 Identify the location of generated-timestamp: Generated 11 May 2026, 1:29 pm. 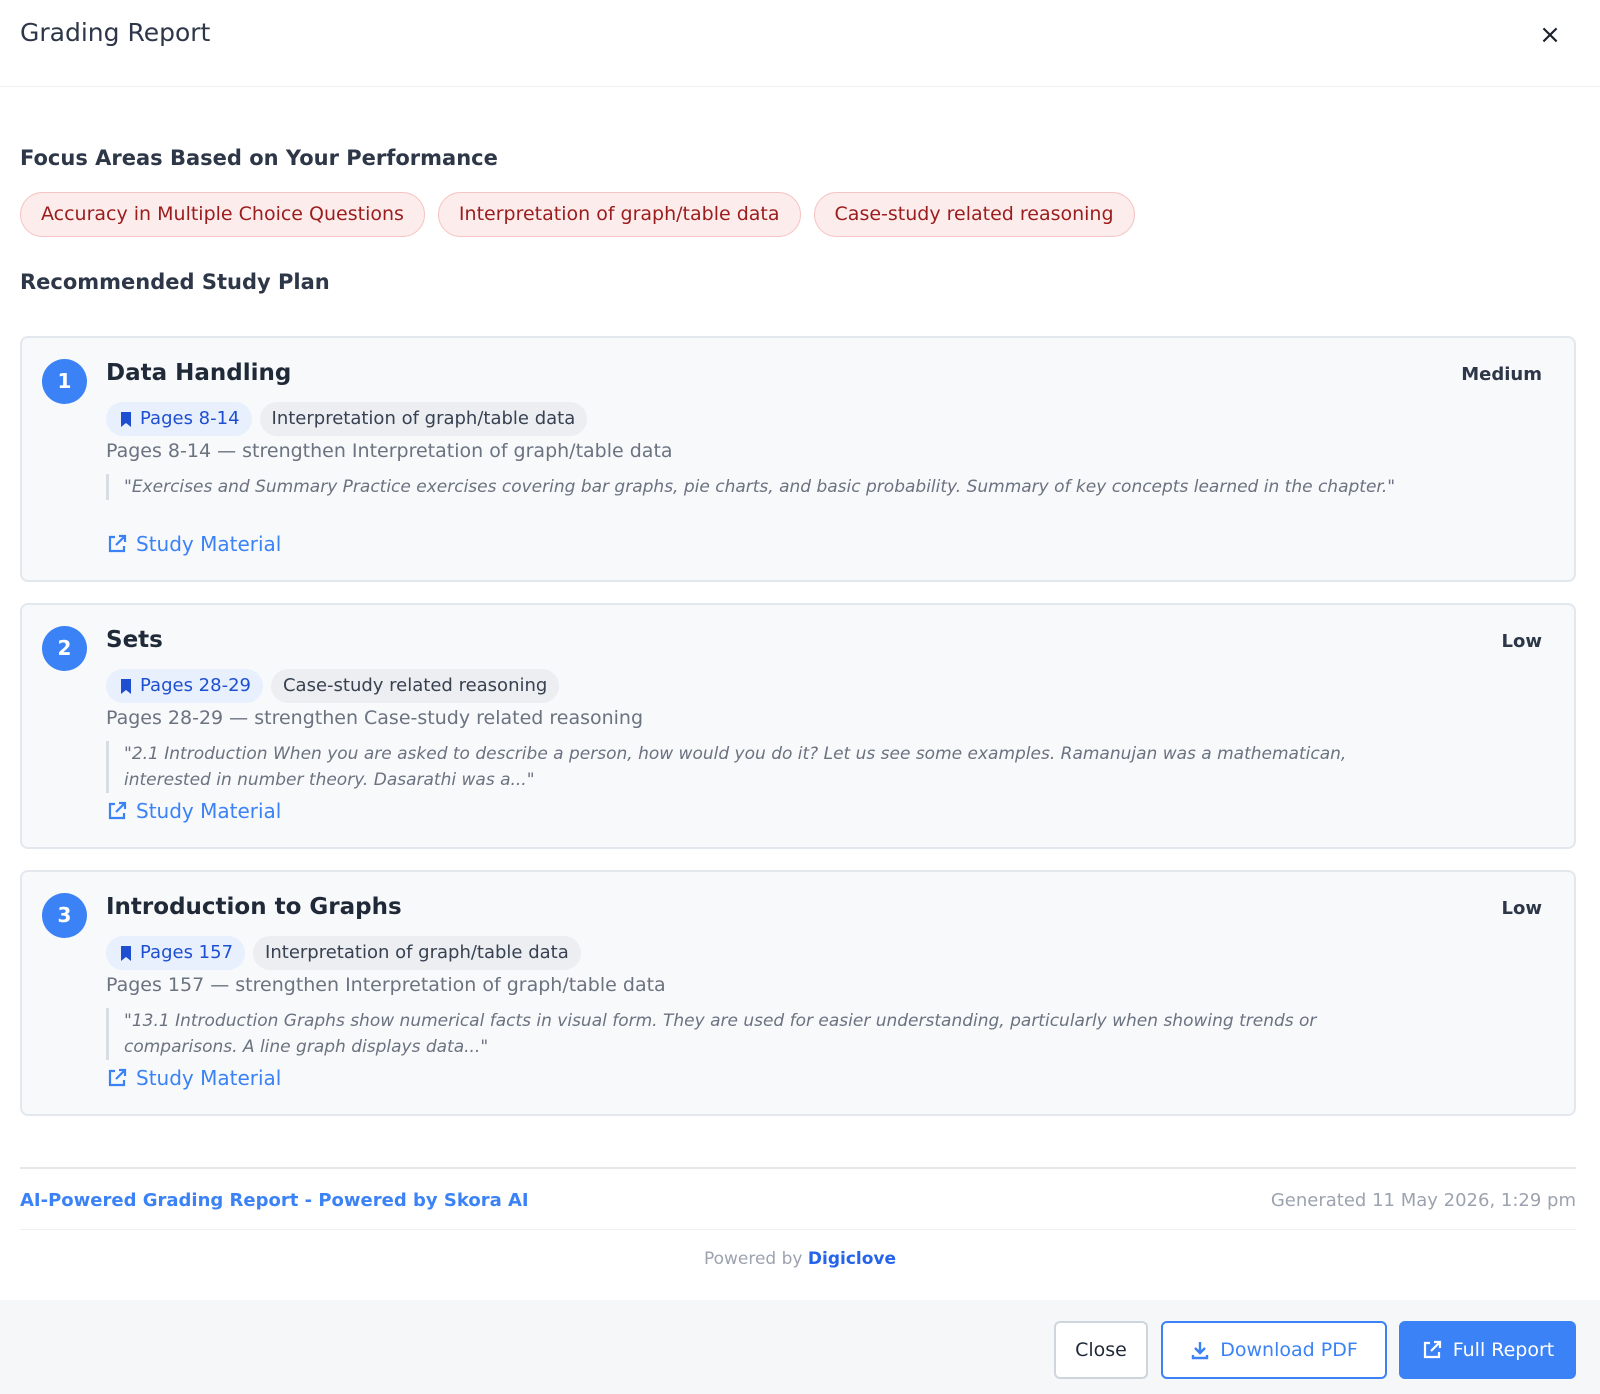
(1423, 1200).